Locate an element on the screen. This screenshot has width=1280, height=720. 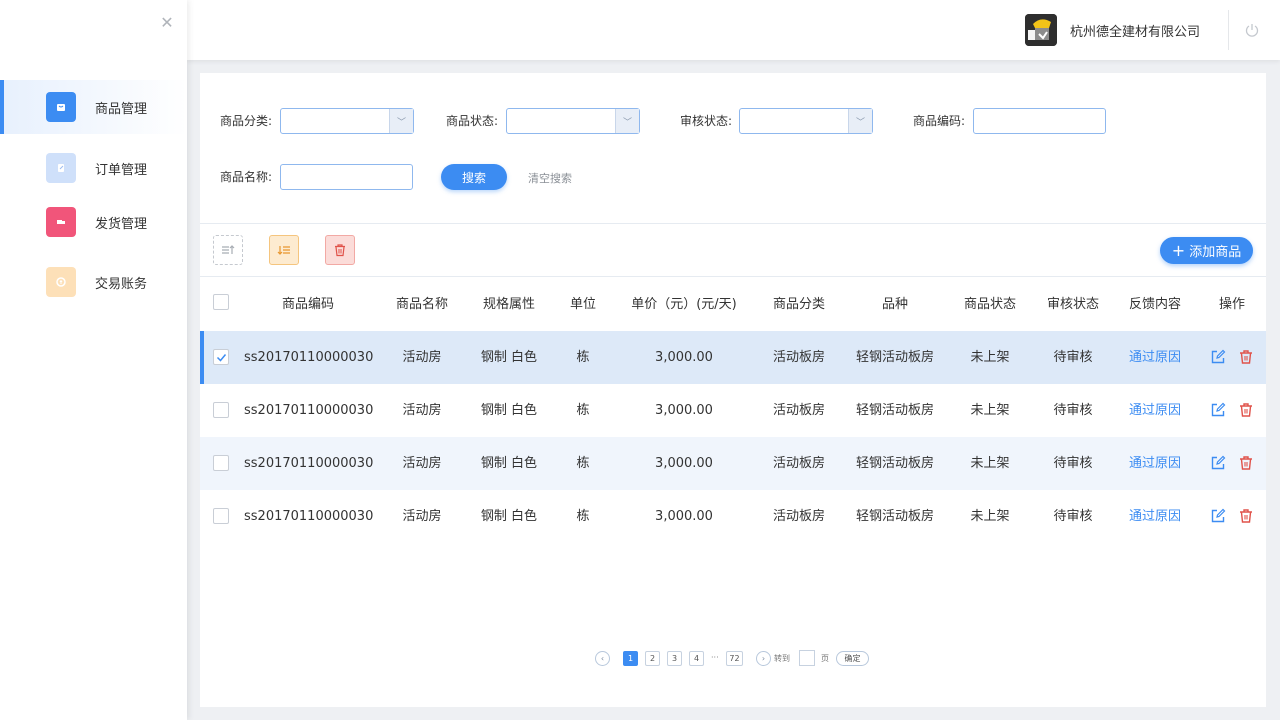
category-select: ﹀ is located at coordinates (347, 121).